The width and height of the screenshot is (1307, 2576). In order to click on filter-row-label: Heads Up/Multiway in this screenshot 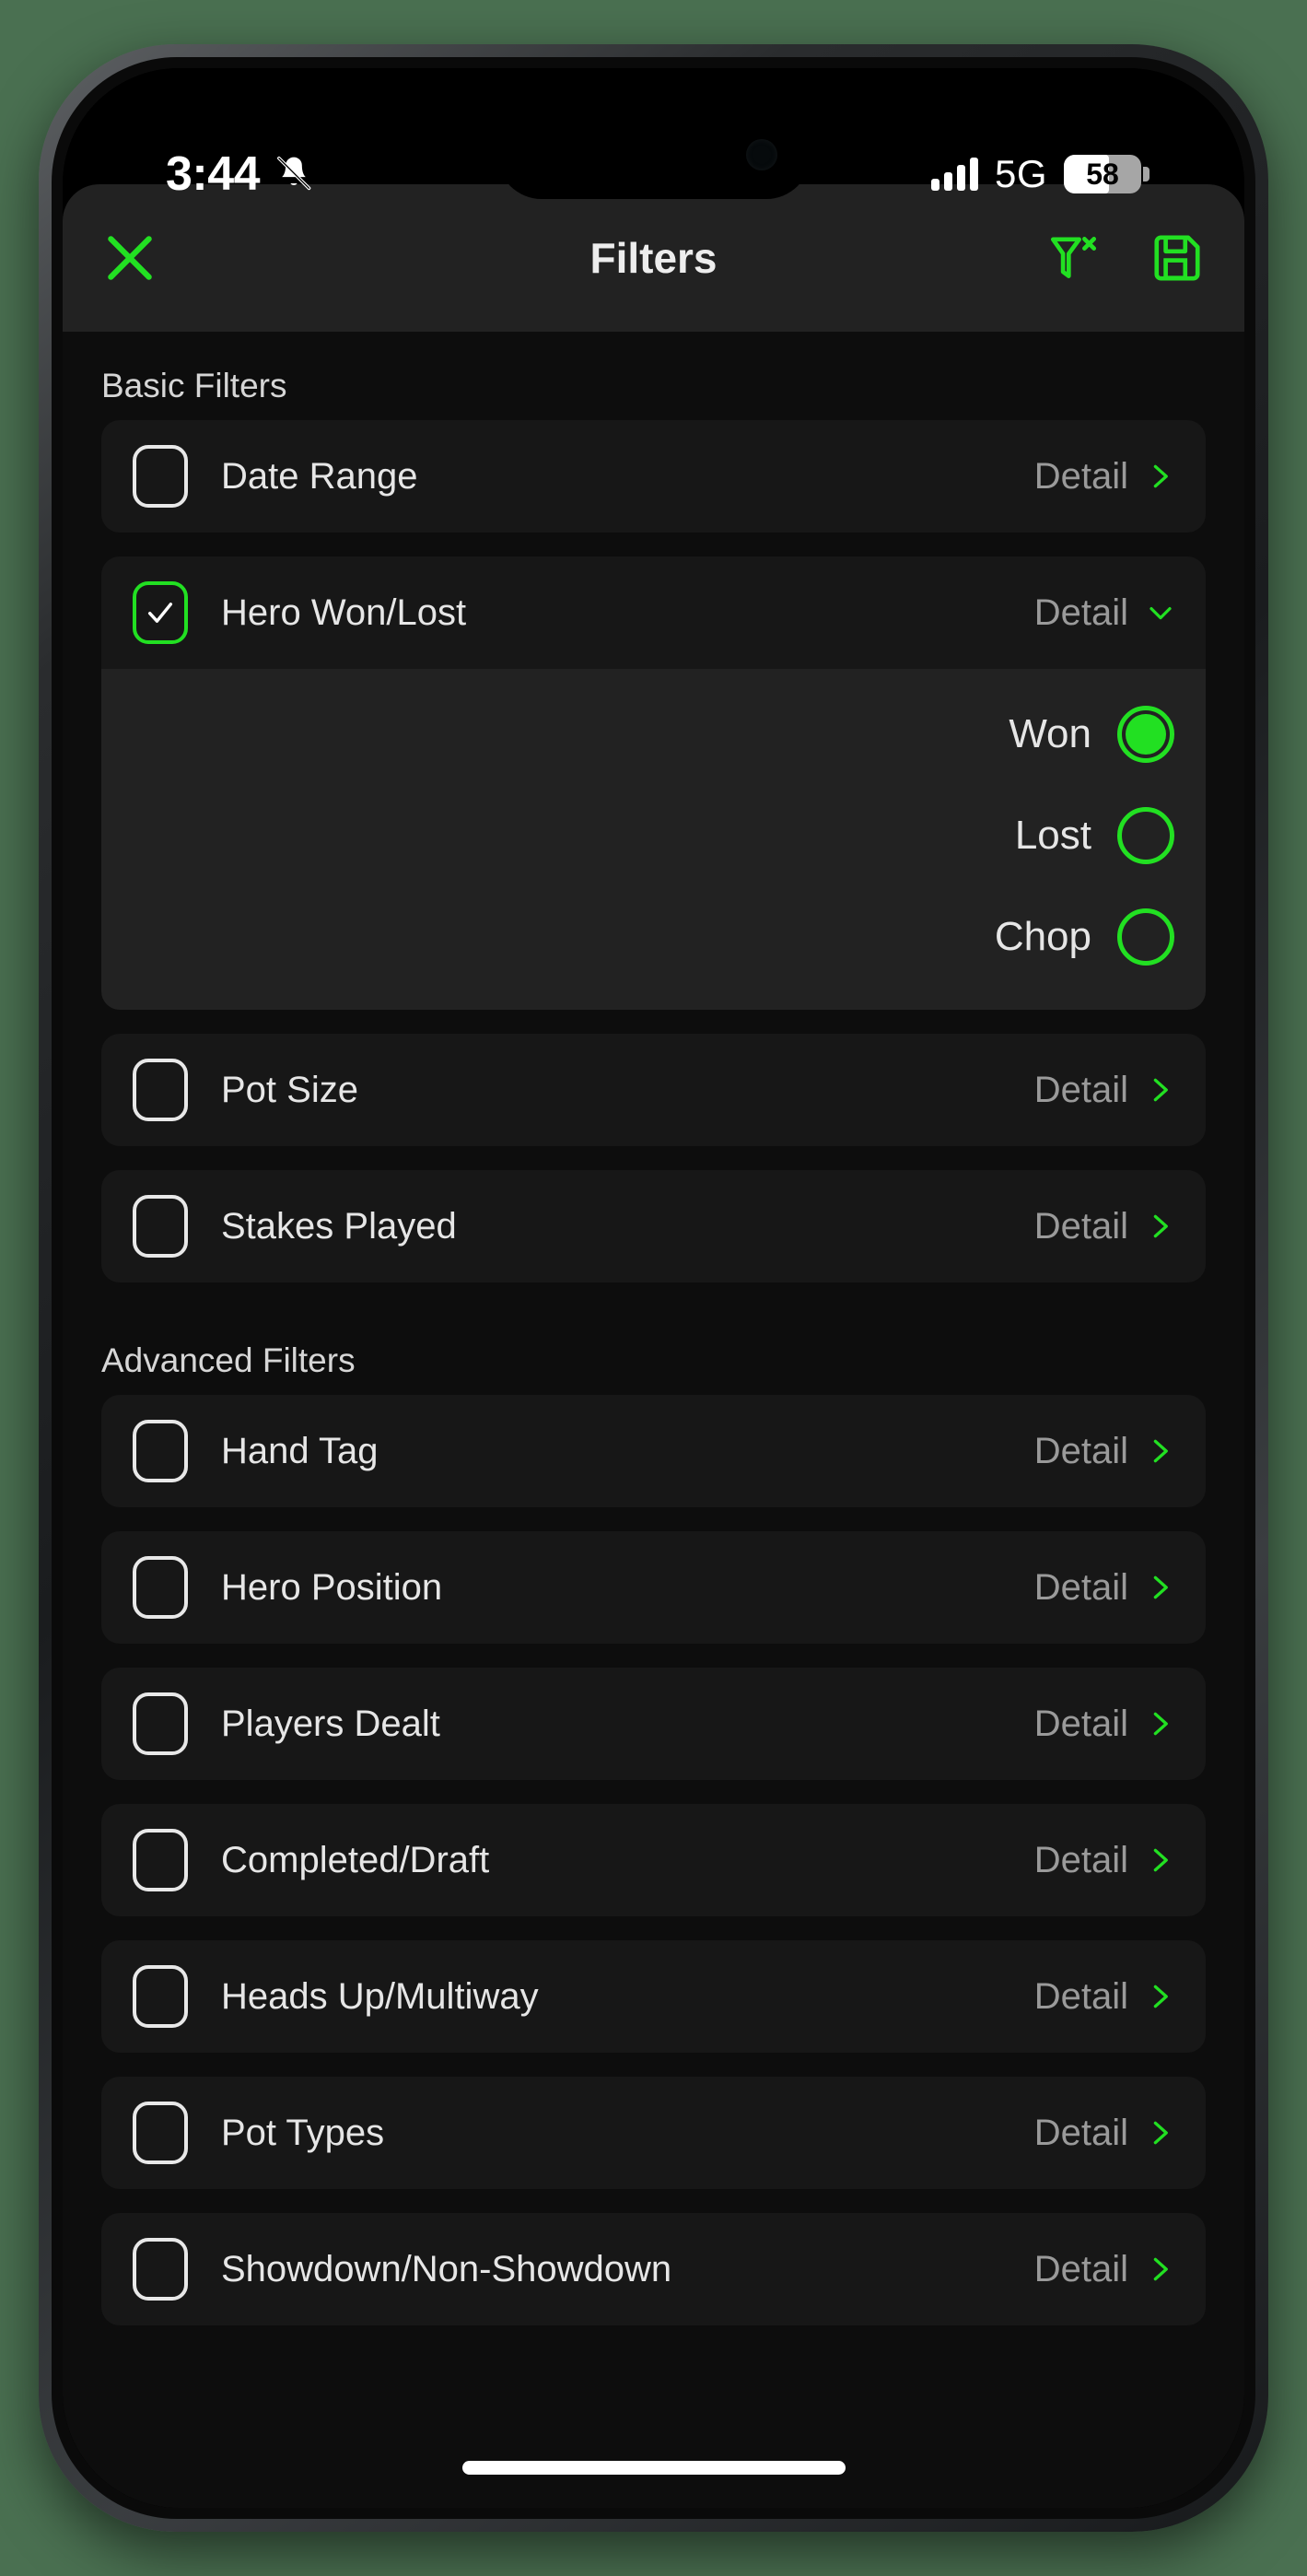, I will do `click(380, 1996)`.